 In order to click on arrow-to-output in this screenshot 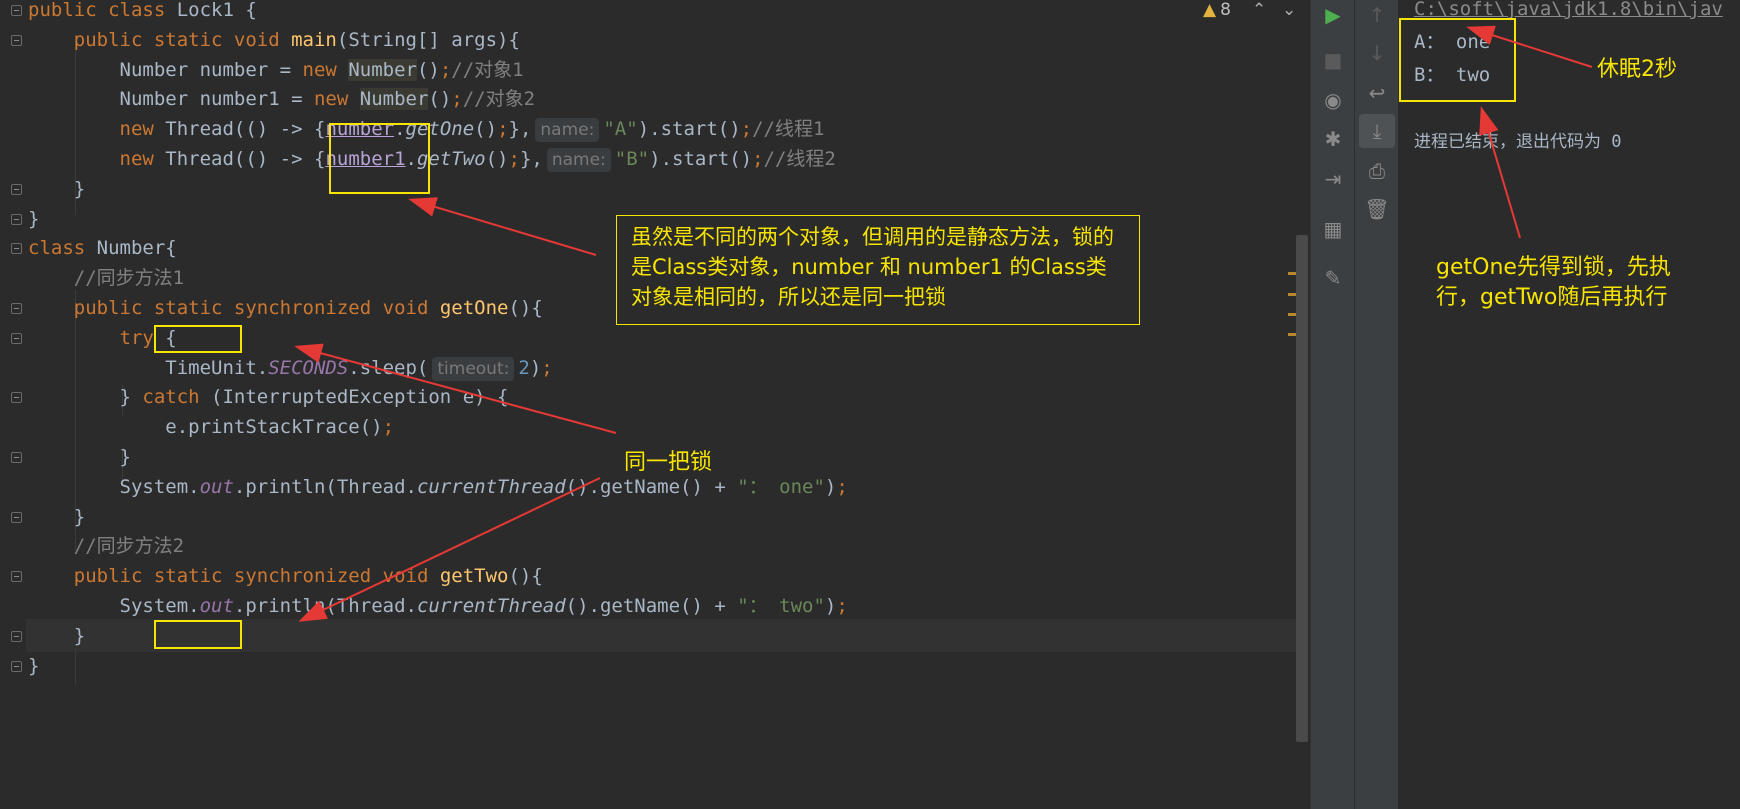, I will do `click(1529, 46)`.